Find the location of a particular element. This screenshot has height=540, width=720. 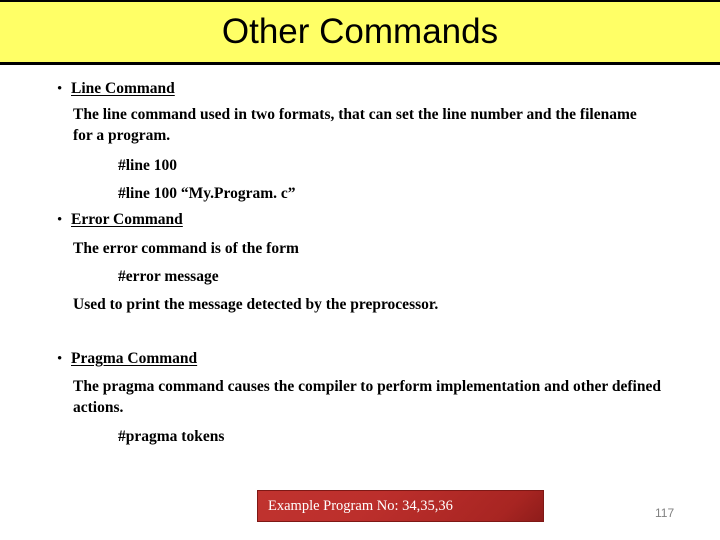

code-line-error-message: #error message is located at coordinates (168, 276).